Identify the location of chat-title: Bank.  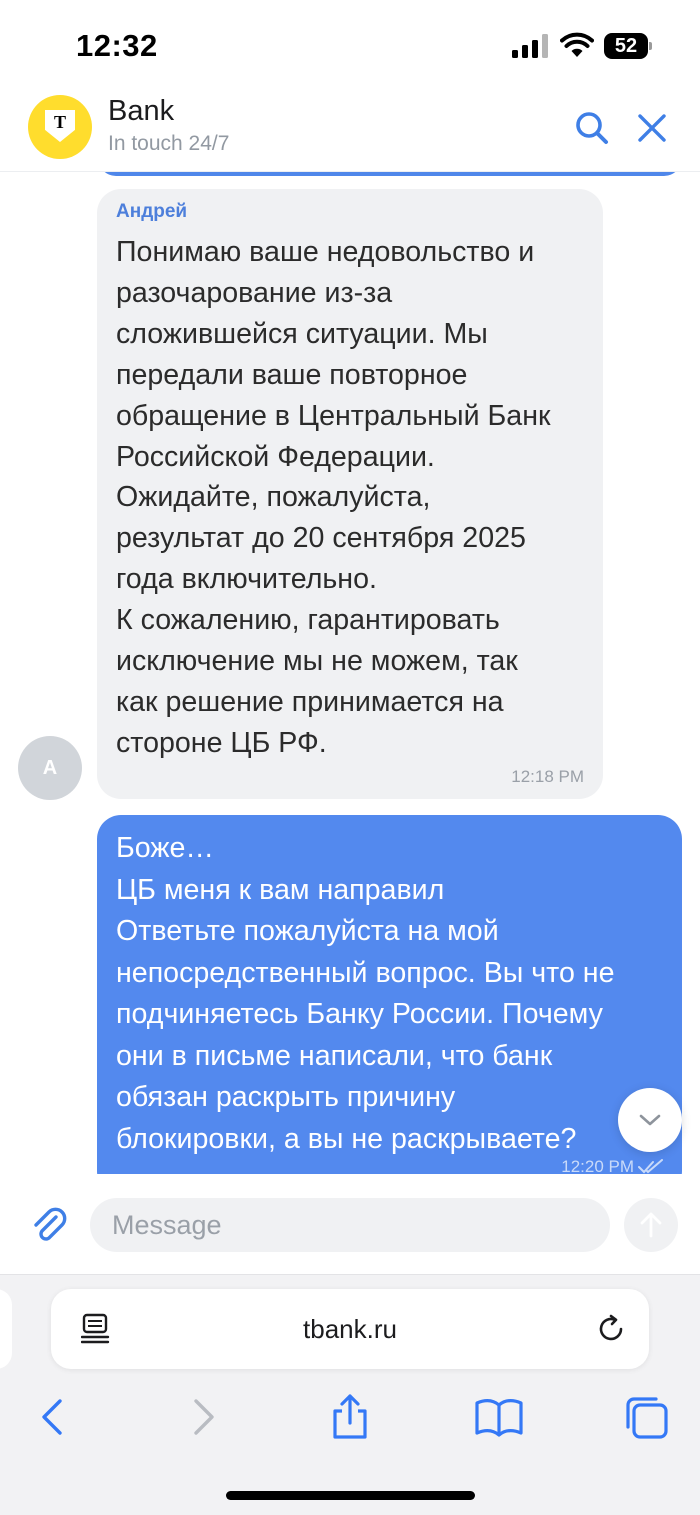
(141, 111).